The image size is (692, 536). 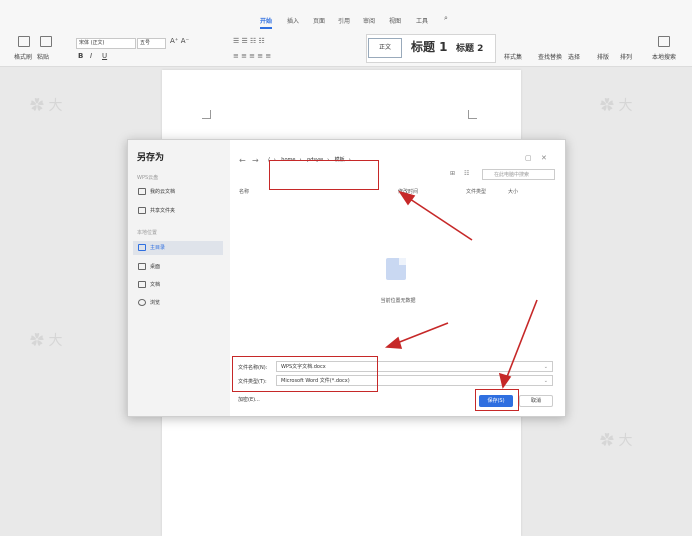 I want to click on sidebar-item-home: 主目录, so click(x=178, y=248).